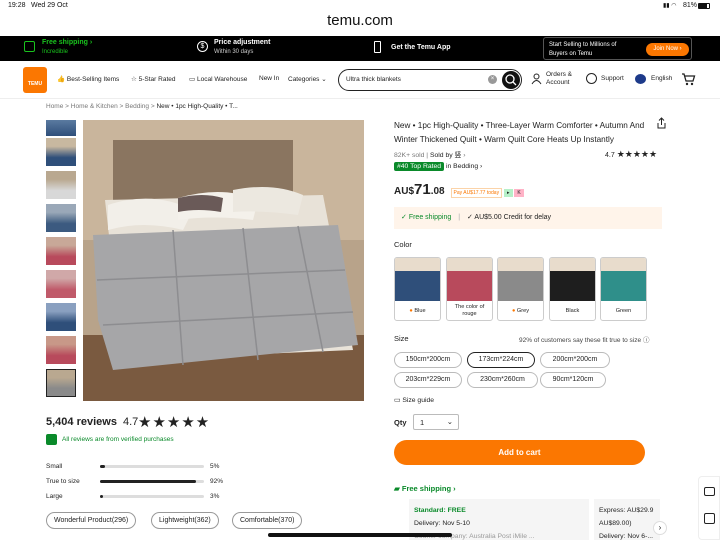 The image size is (720, 543). I want to click on address-bar: temu.com, so click(360, 23).